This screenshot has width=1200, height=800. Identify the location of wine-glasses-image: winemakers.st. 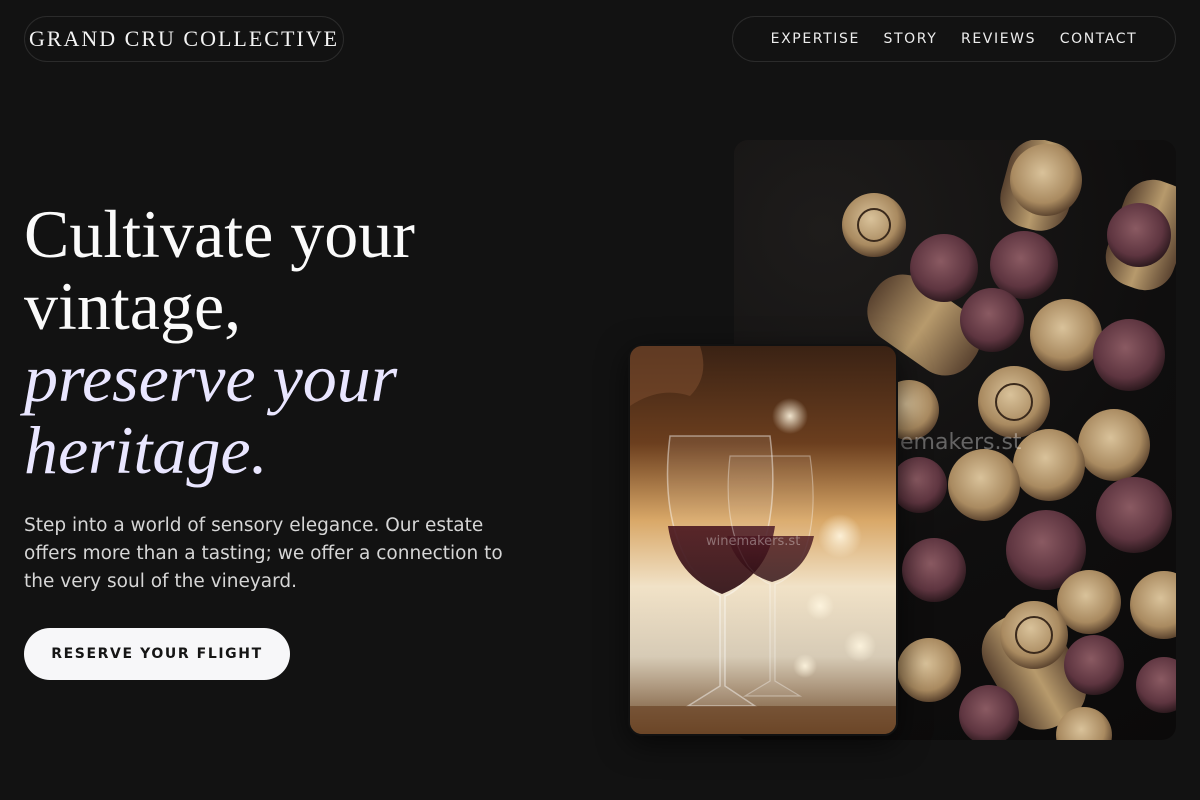
(763, 540).